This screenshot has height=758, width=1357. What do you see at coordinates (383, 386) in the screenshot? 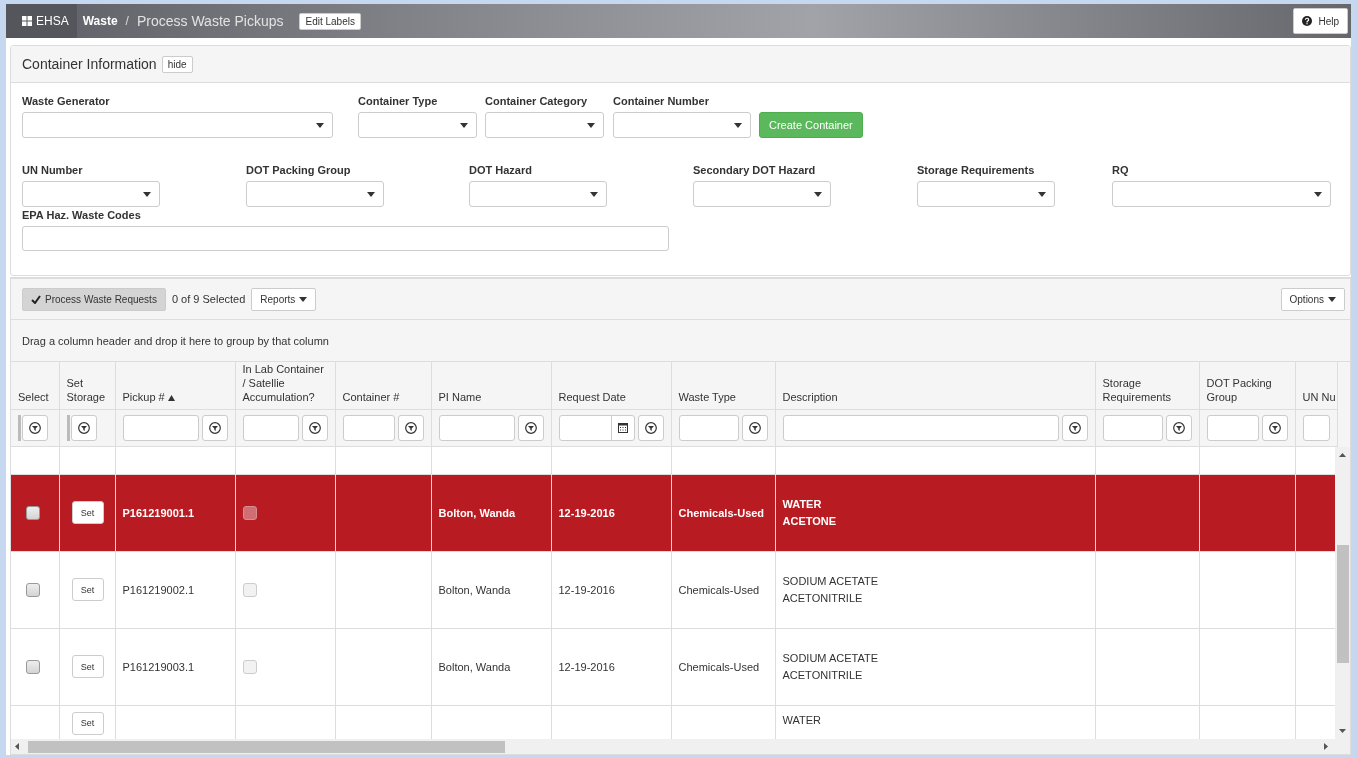
I see `column-header: Container #` at bounding box center [383, 386].